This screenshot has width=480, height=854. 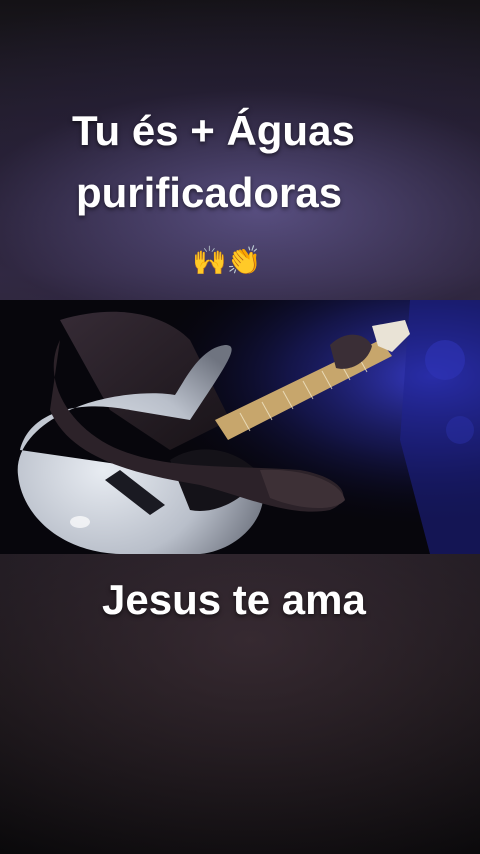 I want to click on emoji-row: 🙌👏, so click(x=227, y=260).